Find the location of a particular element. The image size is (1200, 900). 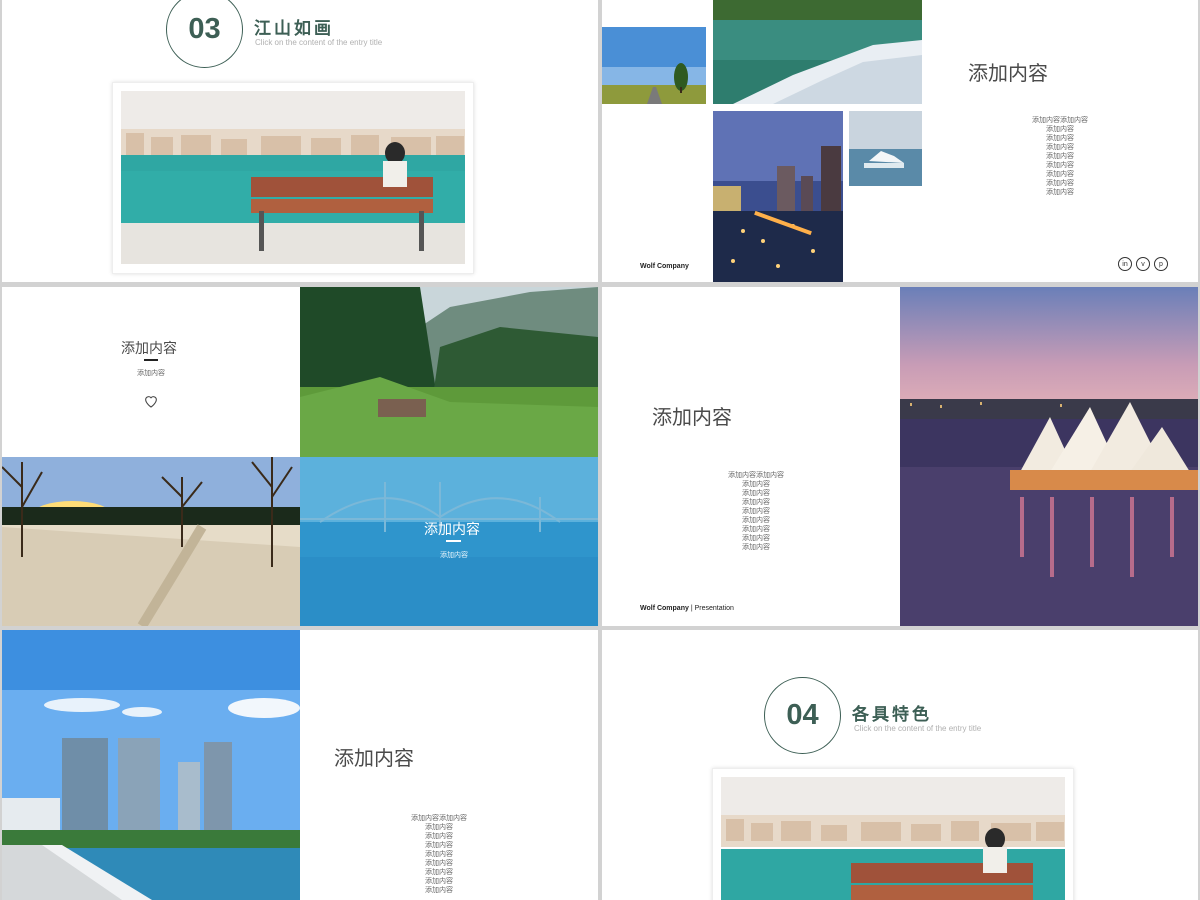

forest-meadow-photo is located at coordinates (449, 372).